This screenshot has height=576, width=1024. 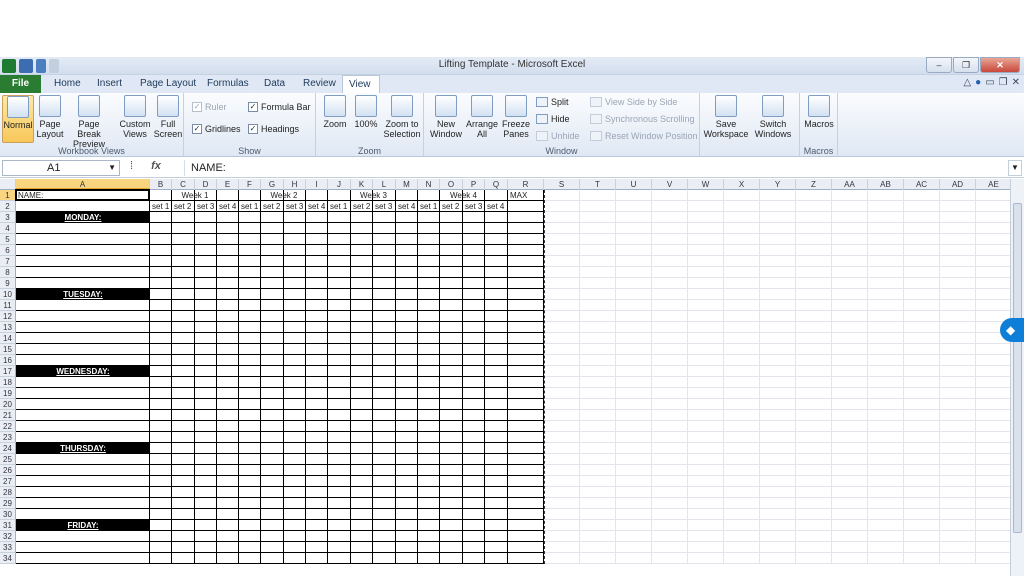 What do you see at coordinates (8, 261) in the screenshot?
I see `row-header-7: 7` at bounding box center [8, 261].